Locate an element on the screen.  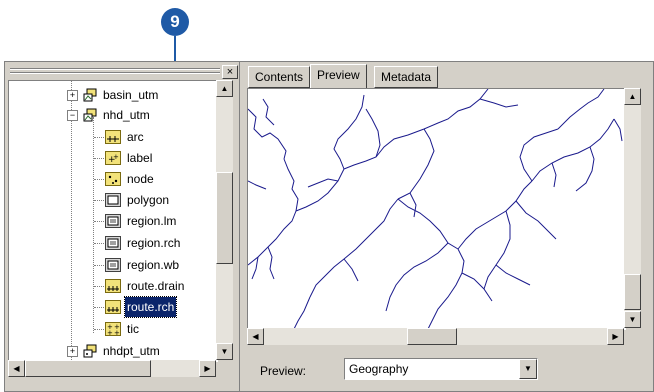
tree-item-label: basin_utm is located at coordinates (131, 95).